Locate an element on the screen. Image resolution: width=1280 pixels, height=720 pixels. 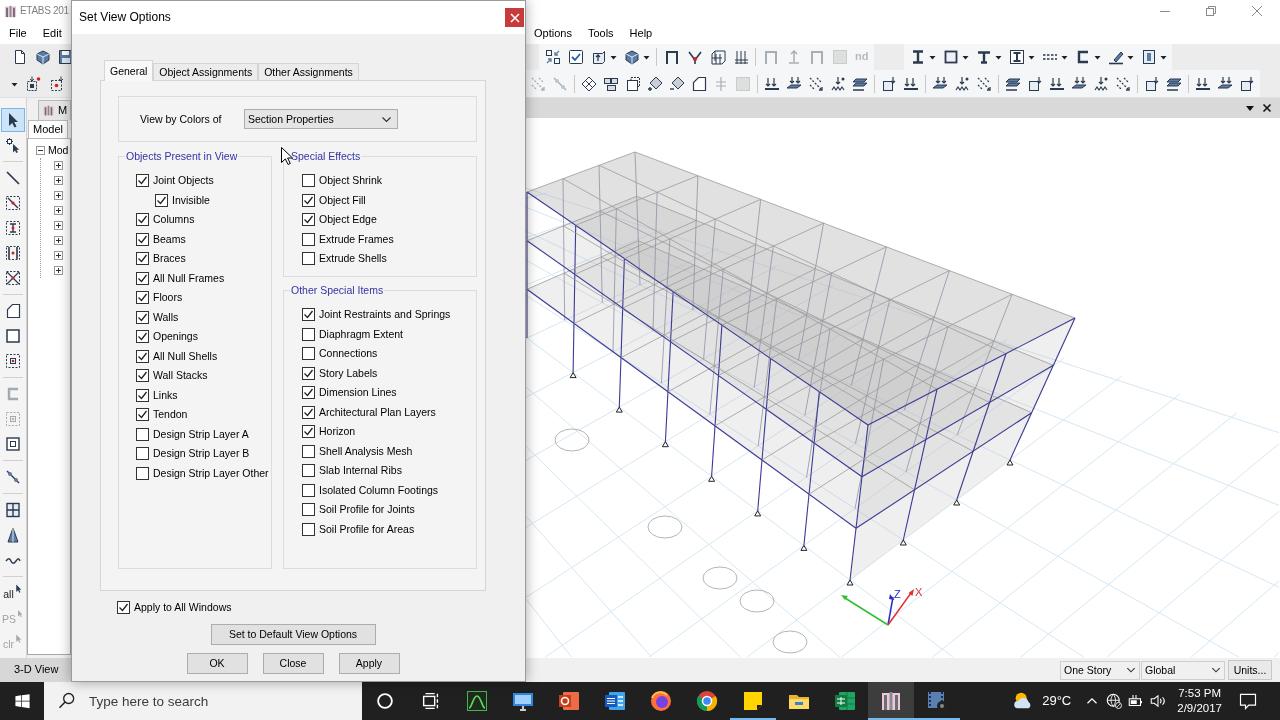
checkbox-icon is located at coordinates (575, 57).